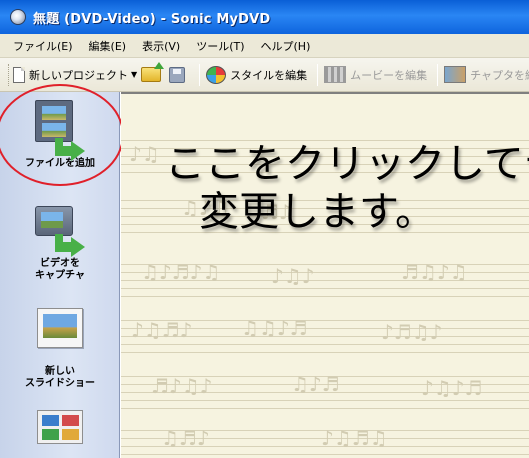 The width and height of the screenshot is (529, 458). Describe the element at coordinates (455, 74) in the screenshot. I see `chapter-icon` at that location.